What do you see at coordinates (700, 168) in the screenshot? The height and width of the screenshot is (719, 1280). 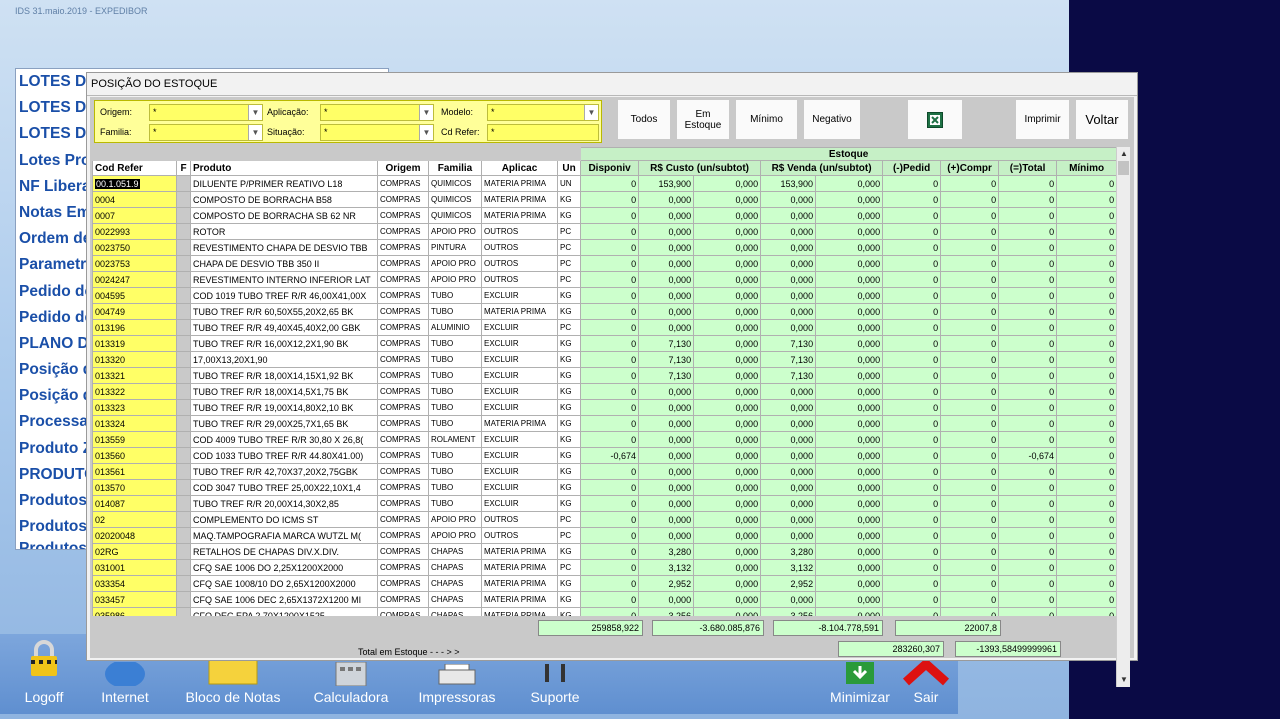 I see `column-header: R$ Custo (un/subtot)` at bounding box center [700, 168].